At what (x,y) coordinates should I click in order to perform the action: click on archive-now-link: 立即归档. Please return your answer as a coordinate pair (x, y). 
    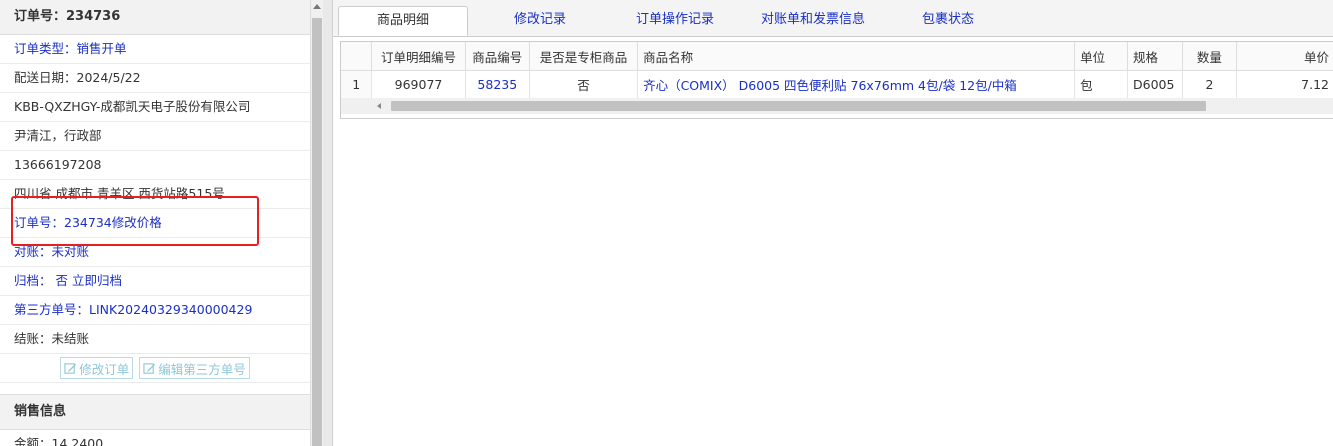
    Looking at the image, I should click on (97, 280).